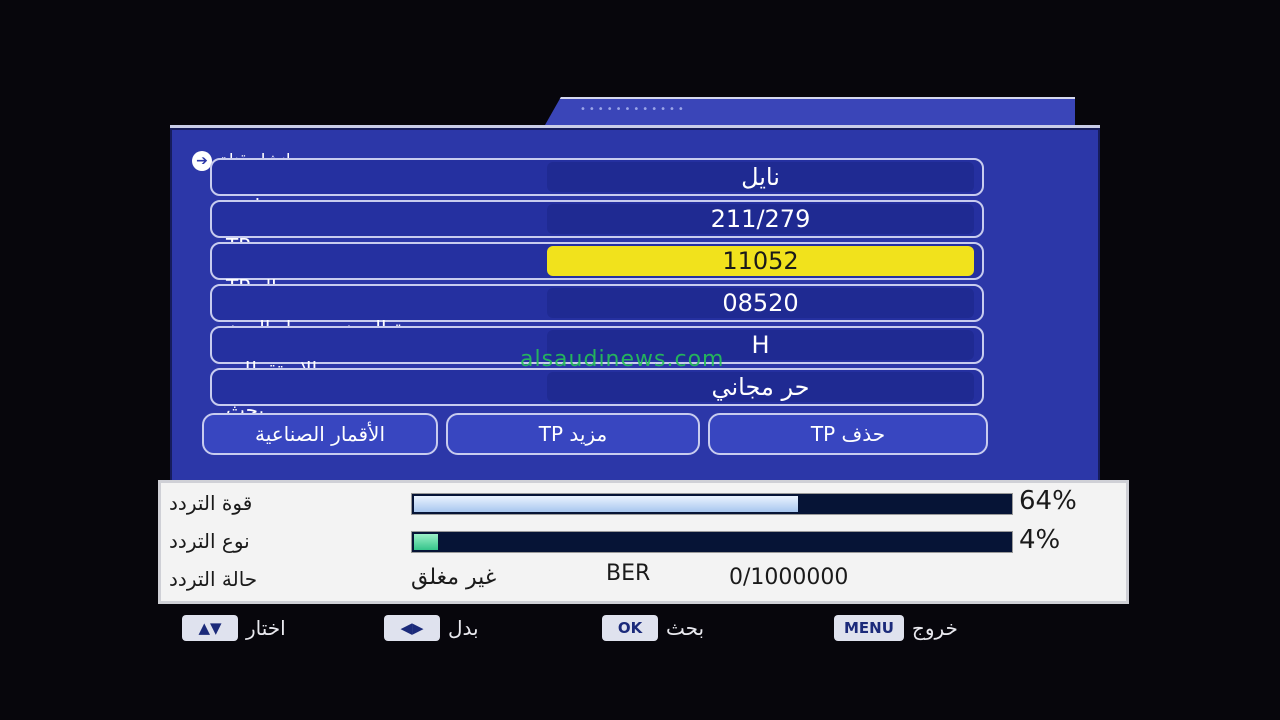 The height and width of the screenshot is (720, 1280). What do you see at coordinates (760, 177) in the screenshot?
I see `row-value-satellite: نايل` at bounding box center [760, 177].